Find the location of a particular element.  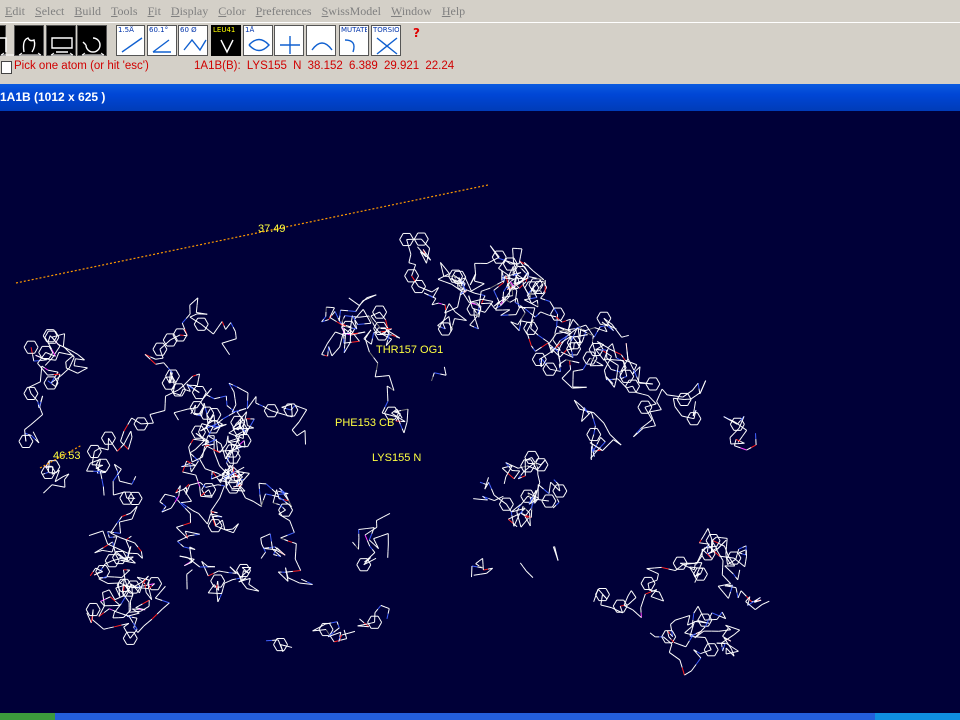

menu-edit: Edit is located at coordinates (15, 11).